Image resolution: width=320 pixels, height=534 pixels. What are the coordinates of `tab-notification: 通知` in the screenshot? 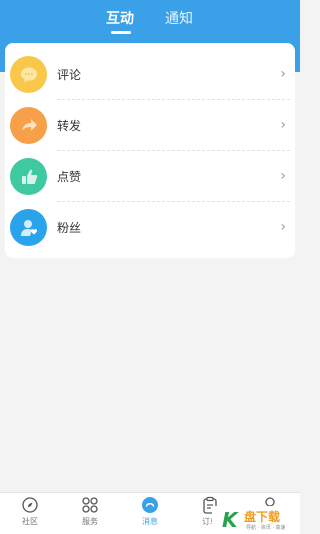 It's located at (179, 18).